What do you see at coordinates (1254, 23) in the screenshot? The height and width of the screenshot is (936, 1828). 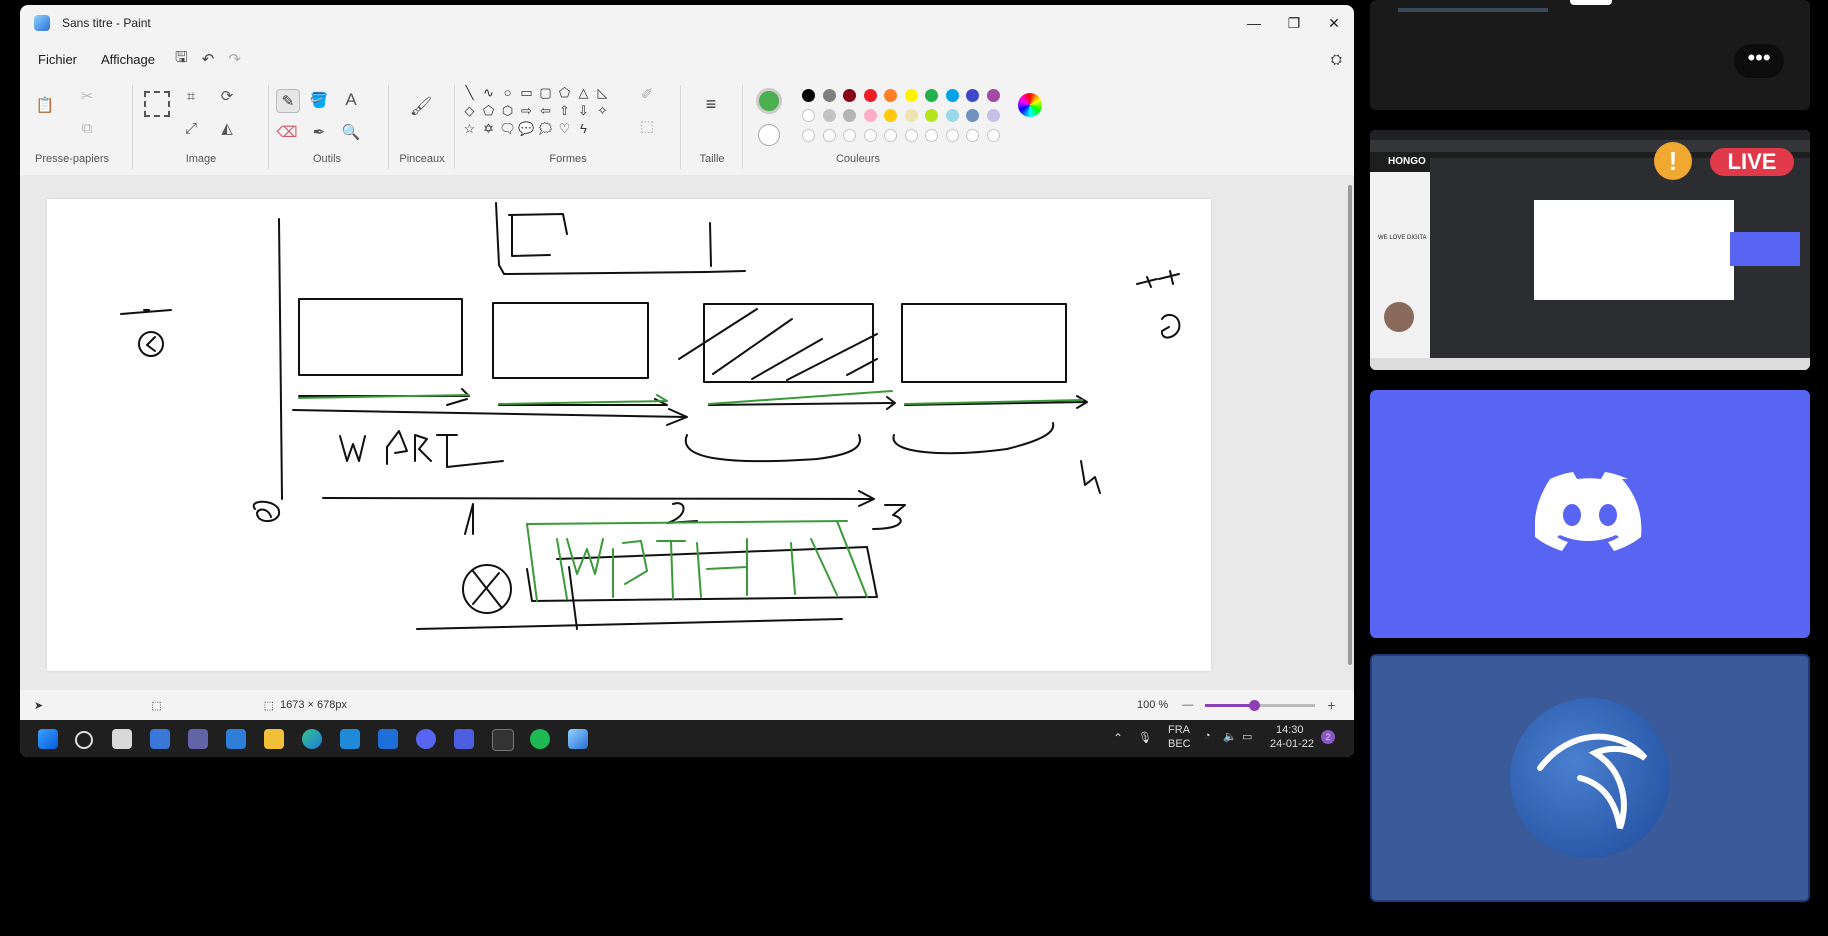 I see `minimize-button: —` at bounding box center [1254, 23].